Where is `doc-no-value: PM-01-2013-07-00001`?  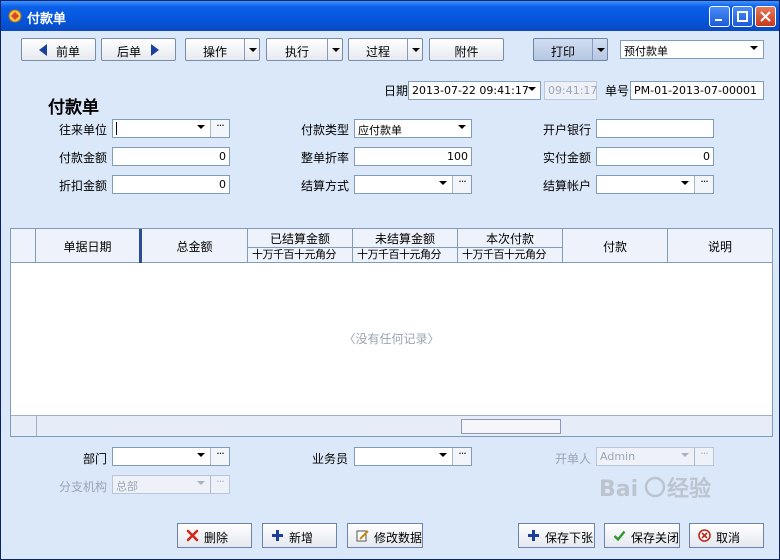 doc-no-value: PM-01-2013-07-00001 is located at coordinates (695, 90).